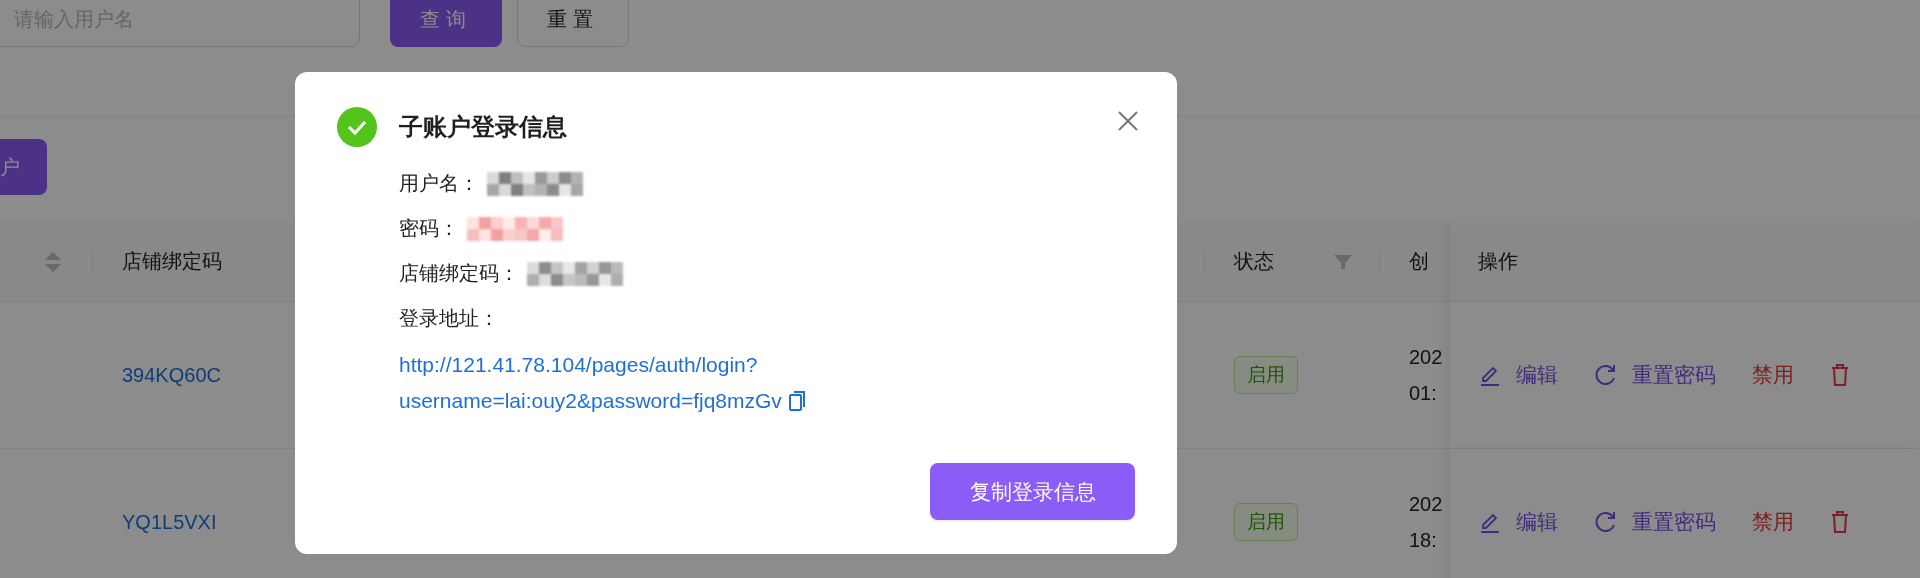  I want to click on copy-info-button: 复制登录信息, so click(1032, 491).